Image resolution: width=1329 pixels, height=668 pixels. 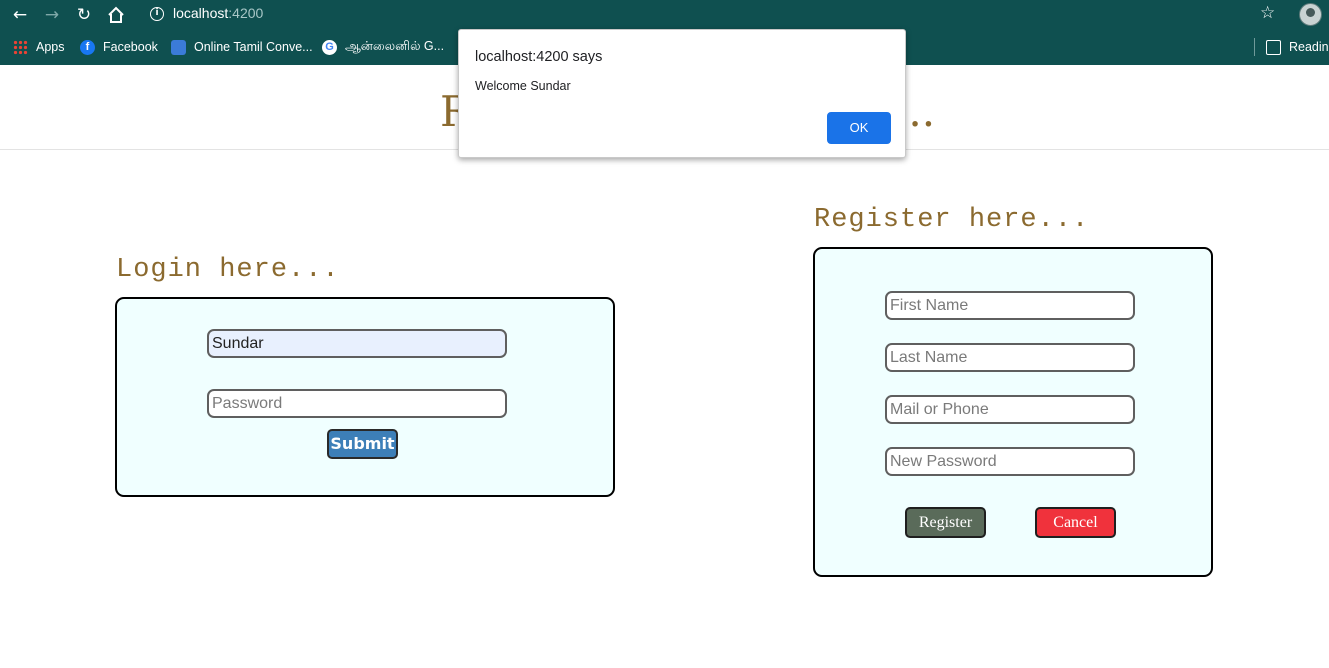 What do you see at coordinates (1010, 461) in the screenshot?
I see `new-password-input` at bounding box center [1010, 461].